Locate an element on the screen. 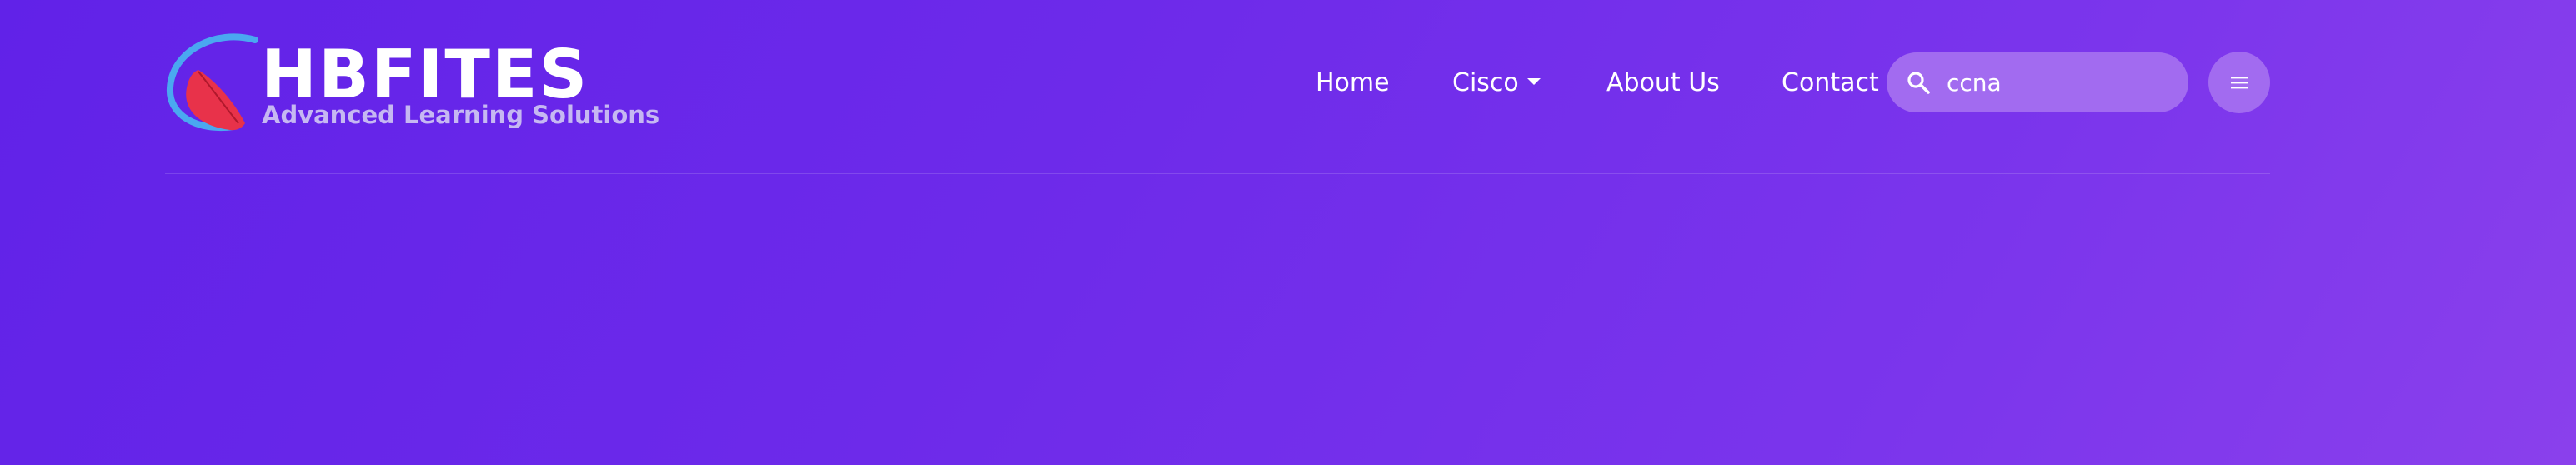 This screenshot has width=2576, height=465. hamburger-menu-icon is located at coordinates (2239, 83).